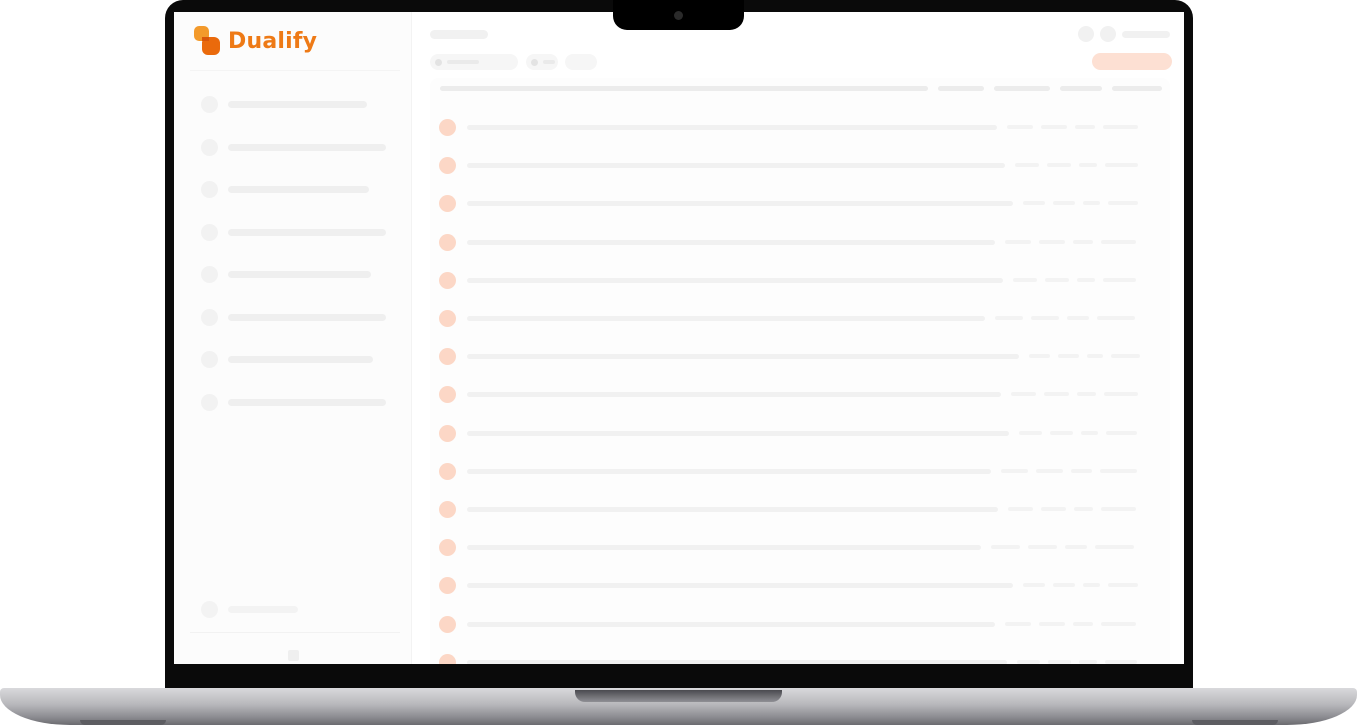 The height and width of the screenshot is (725, 1357). Describe the element at coordinates (1086, 34) in the screenshot. I see `notification-icon` at that location.